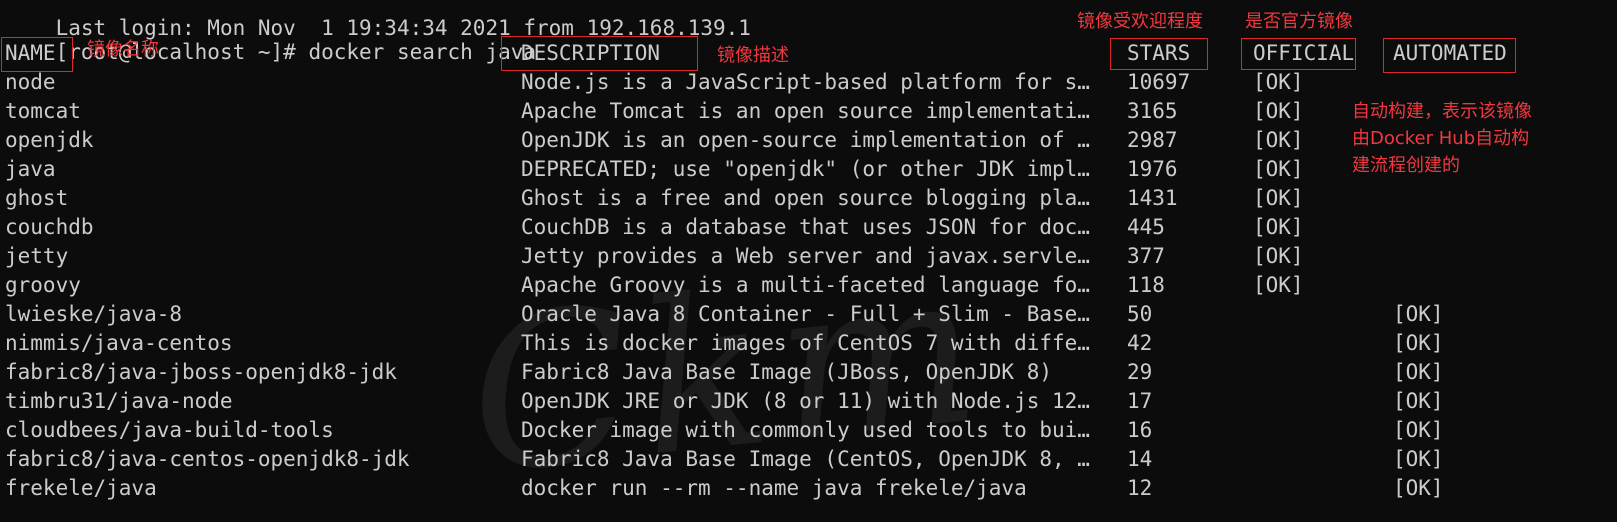 This screenshot has width=1617, height=522. What do you see at coordinates (1152, 169) in the screenshot?
I see `row-stars: 1976` at bounding box center [1152, 169].